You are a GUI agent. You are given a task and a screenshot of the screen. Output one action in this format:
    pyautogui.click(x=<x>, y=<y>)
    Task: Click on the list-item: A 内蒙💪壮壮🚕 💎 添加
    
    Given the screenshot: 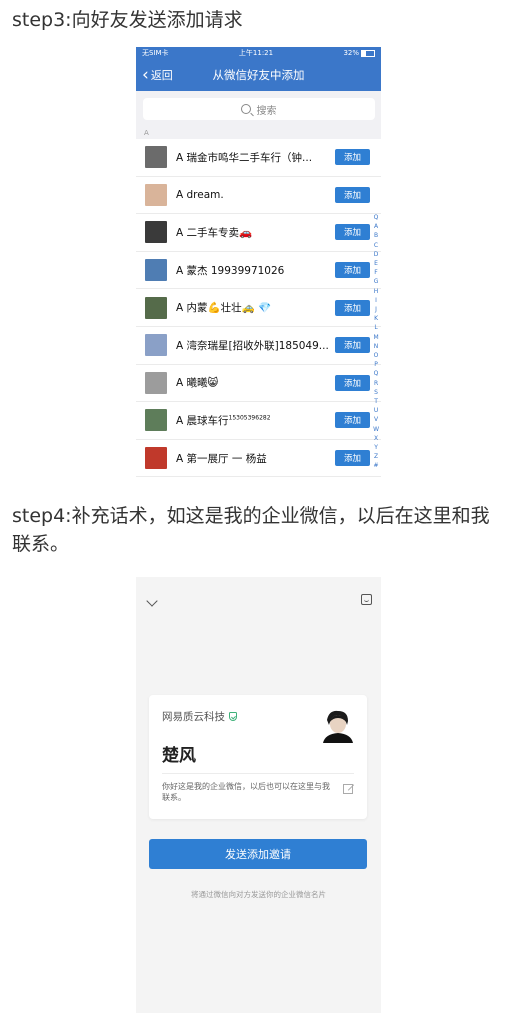 What is the action you would take?
    pyautogui.click(x=258, y=308)
    